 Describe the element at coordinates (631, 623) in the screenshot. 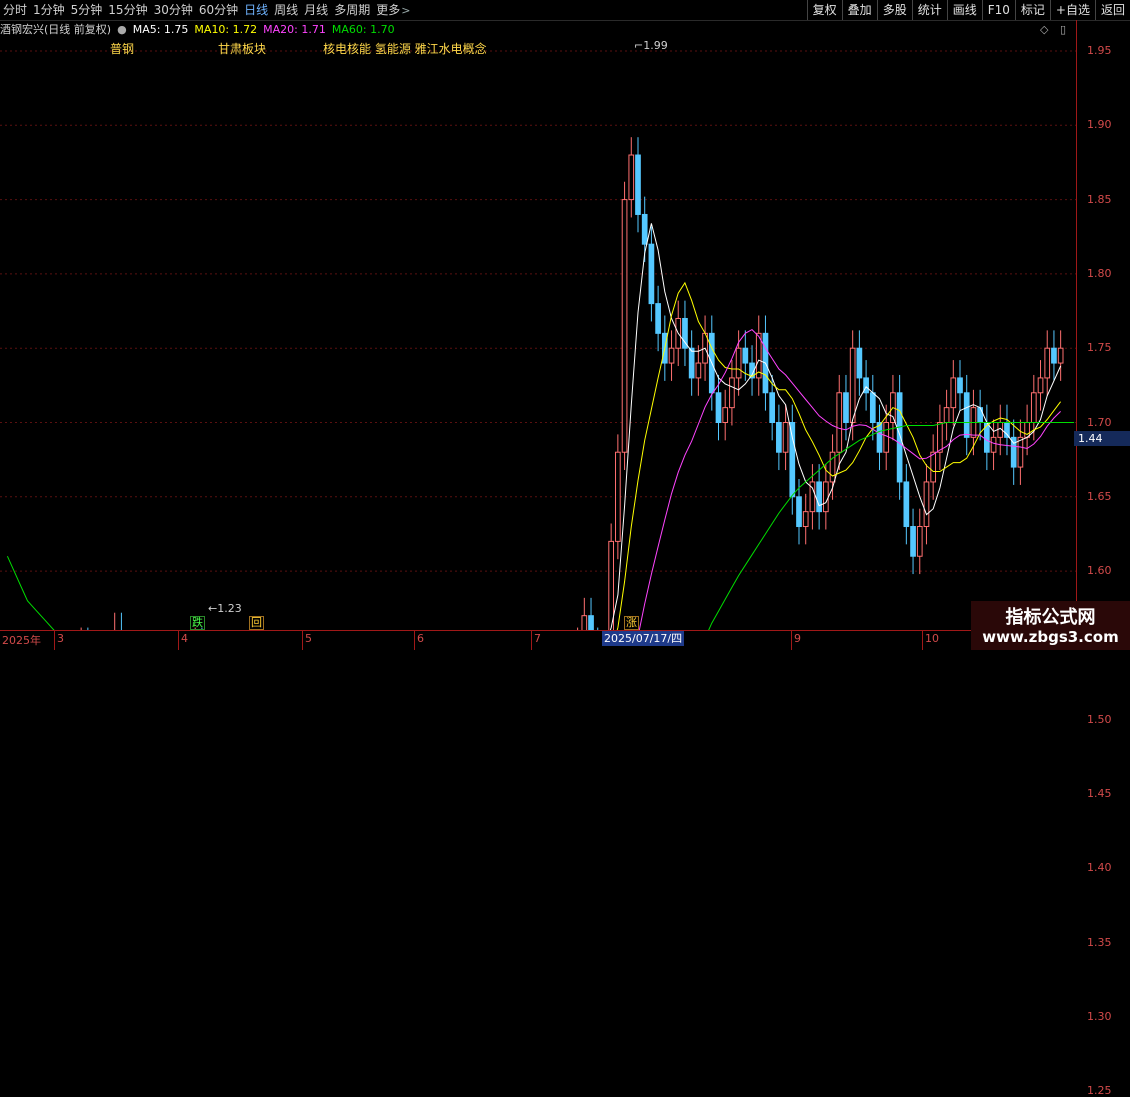

I see `signal-marker-rise: 涨` at that location.